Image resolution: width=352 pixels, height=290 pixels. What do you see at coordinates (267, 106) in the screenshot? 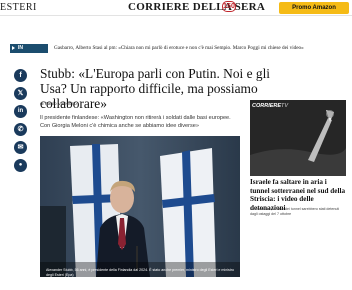
I see `corriere-tv-brand: CORRIERE` at bounding box center [267, 106].